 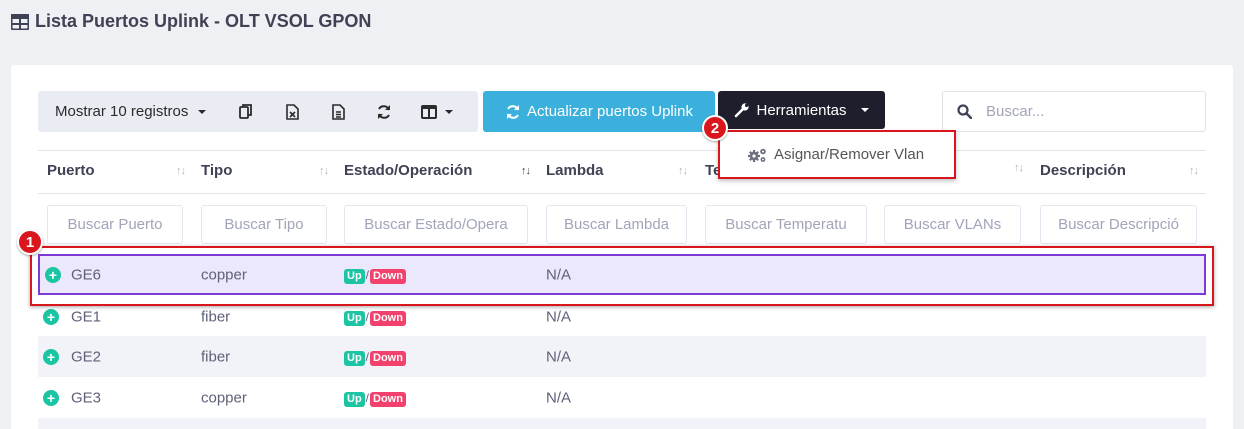 What do you see at coordinates (1118, 224) in the screenshot?
I see `filter-descripcion-input` at bounding box center [1118, 224].